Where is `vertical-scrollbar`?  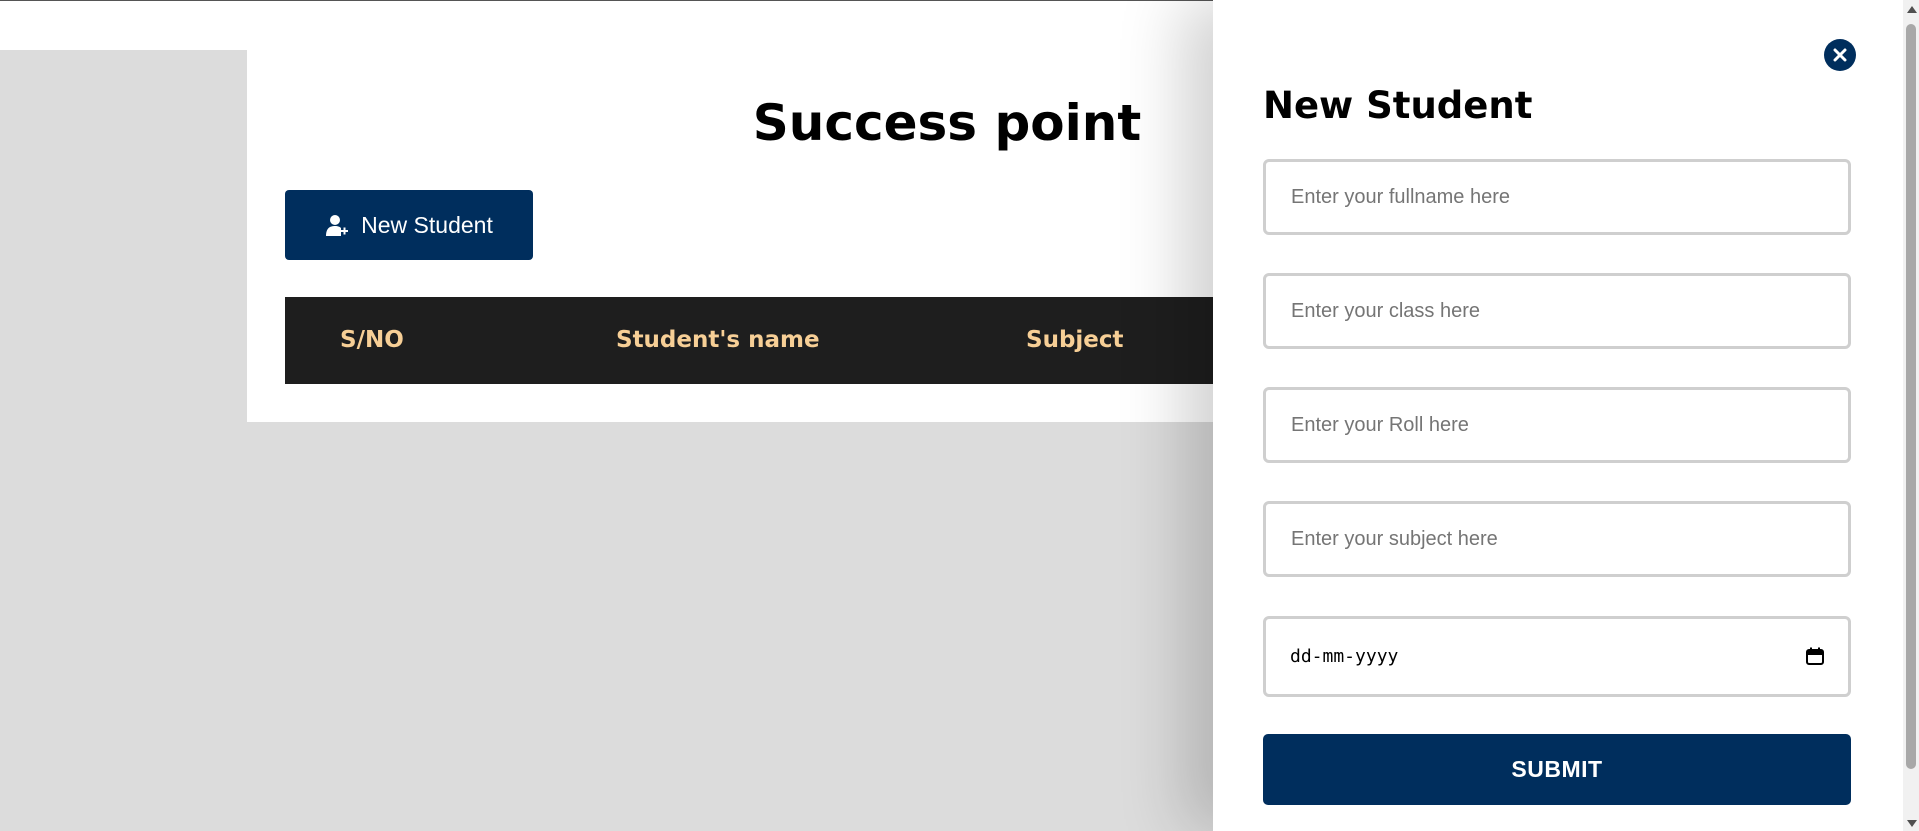
vertical-scrollbar is located at coordinates (1911, 415).